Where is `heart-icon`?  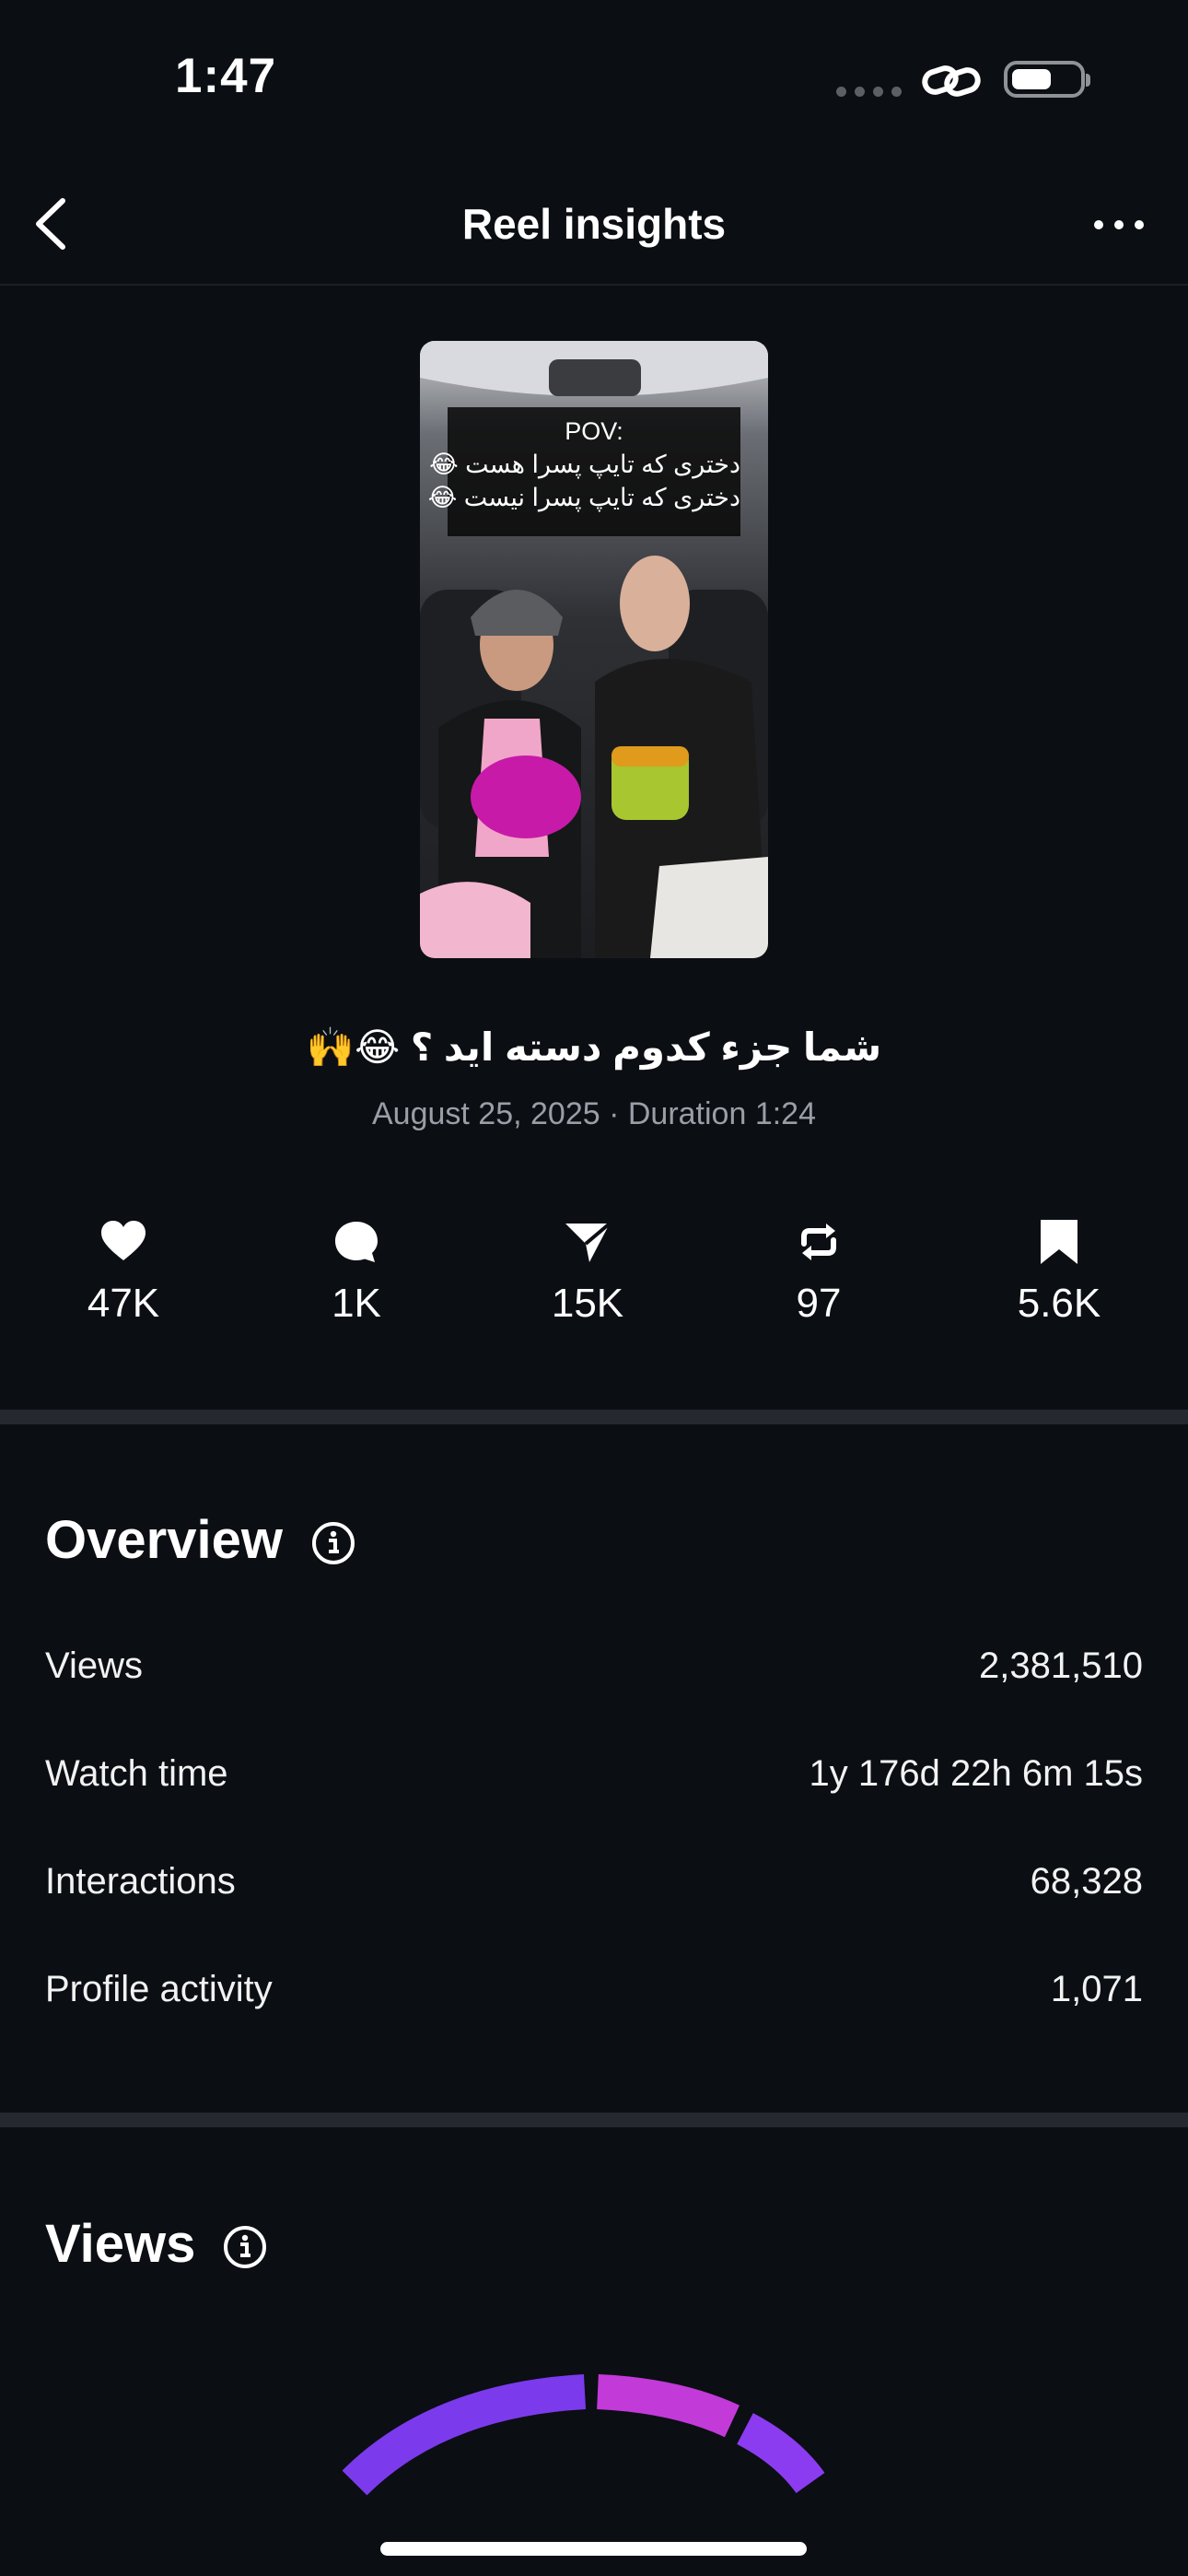 heart-icon is located at coordinates (124, 1240).